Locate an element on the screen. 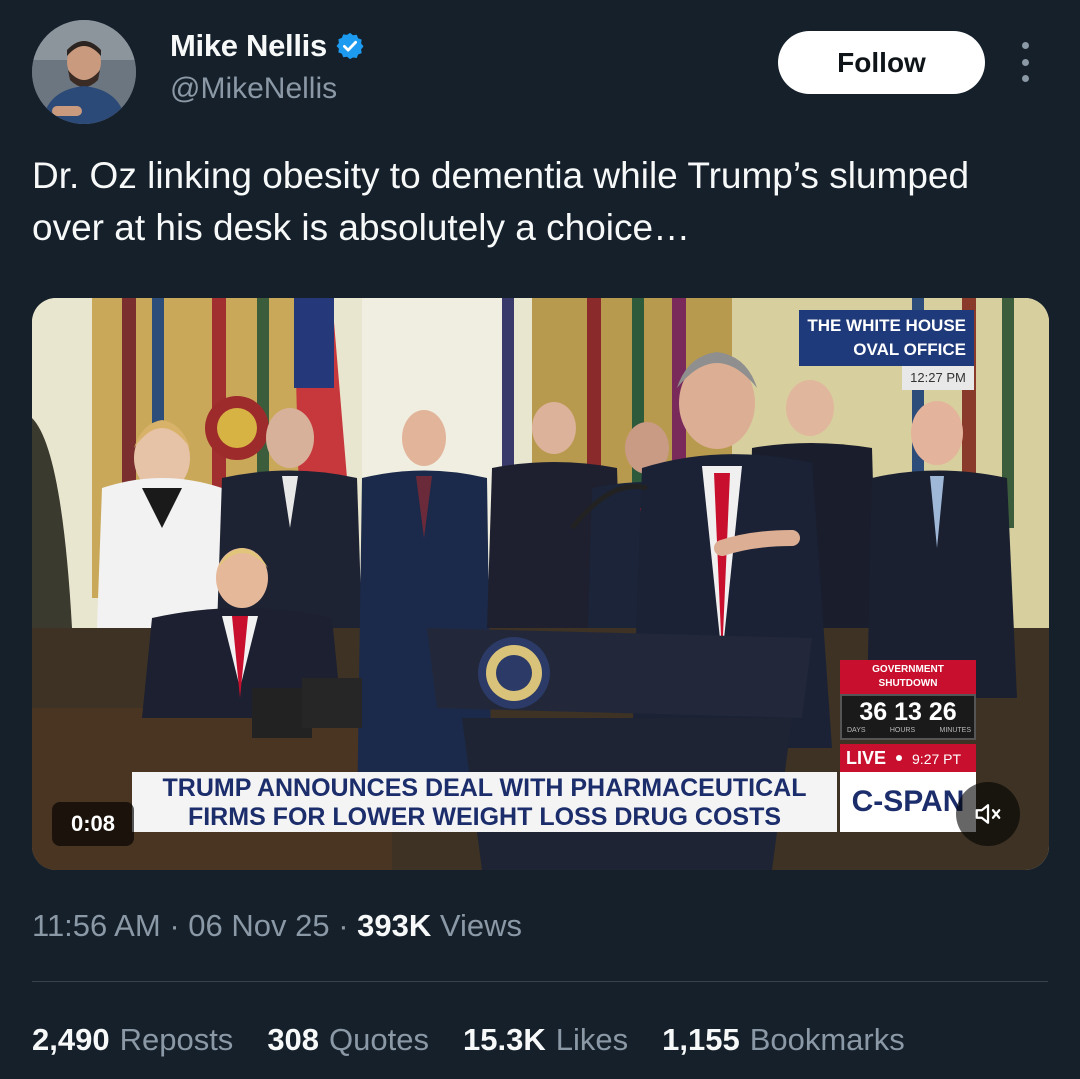 Image resolution: width=1080 pixels, height=1079 pixels. shutdown-label: GOVERNMENT SHUTDOWN is located at coordinates (908, 677).